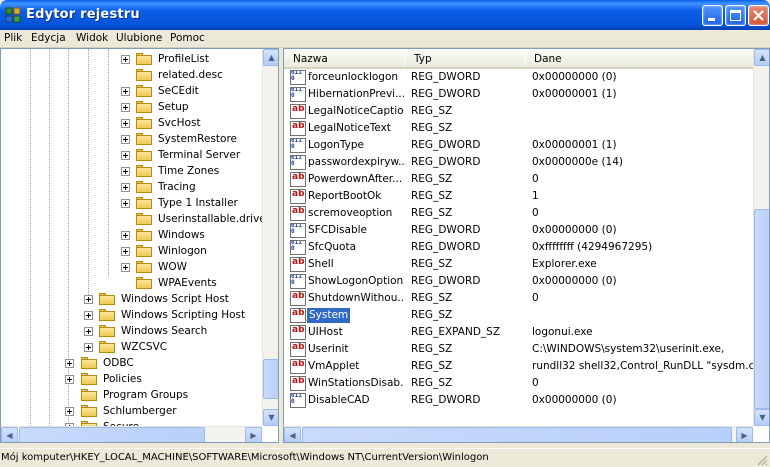 The height and width of the screenshot is (467, 770). I want to click on list-row: SFCDisable REG_DWORD 0x00000000 (0), so click(519, 230).